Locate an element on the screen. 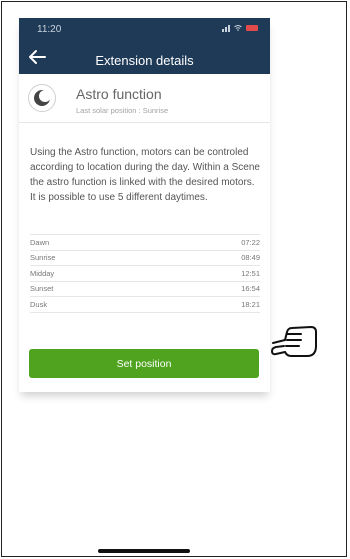 Image resolution: width=350 pixels, height=559 pixels. daytime-row: Dawn 07:22 is located at coordinates (145, 243).